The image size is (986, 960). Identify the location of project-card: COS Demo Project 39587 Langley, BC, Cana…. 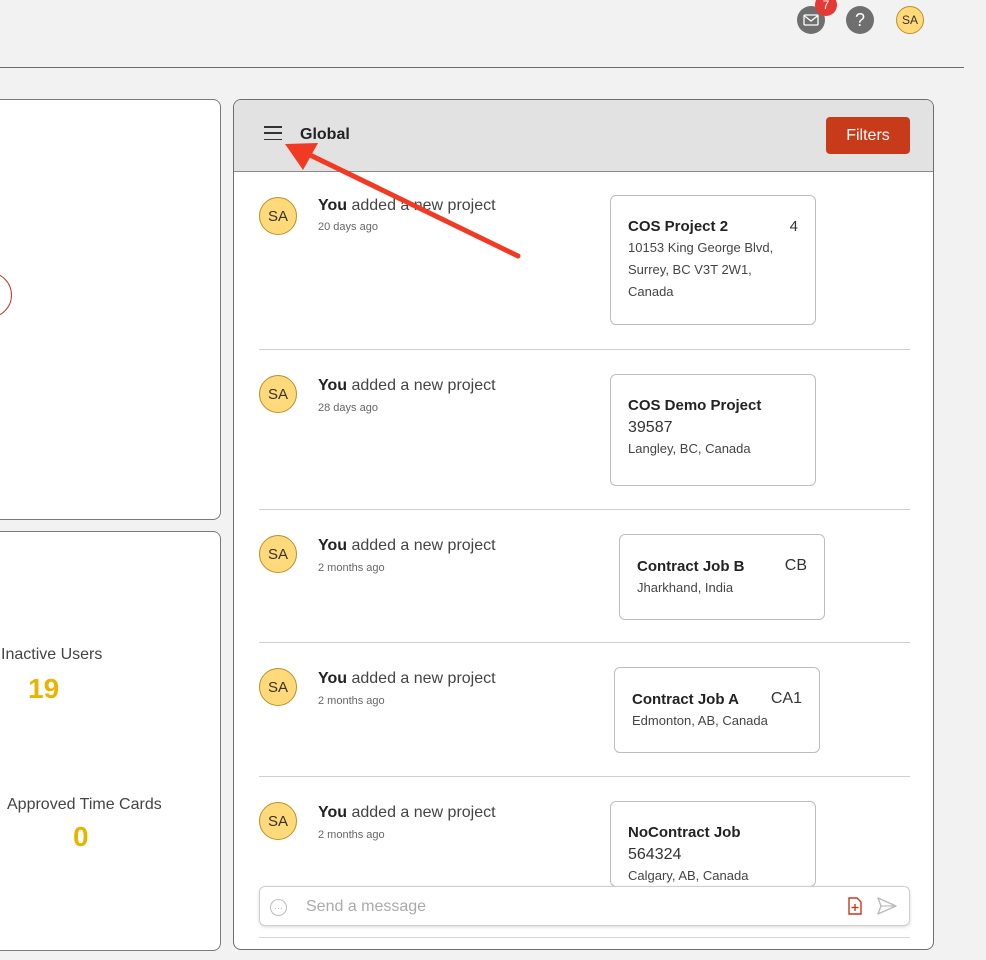
(713, 430).